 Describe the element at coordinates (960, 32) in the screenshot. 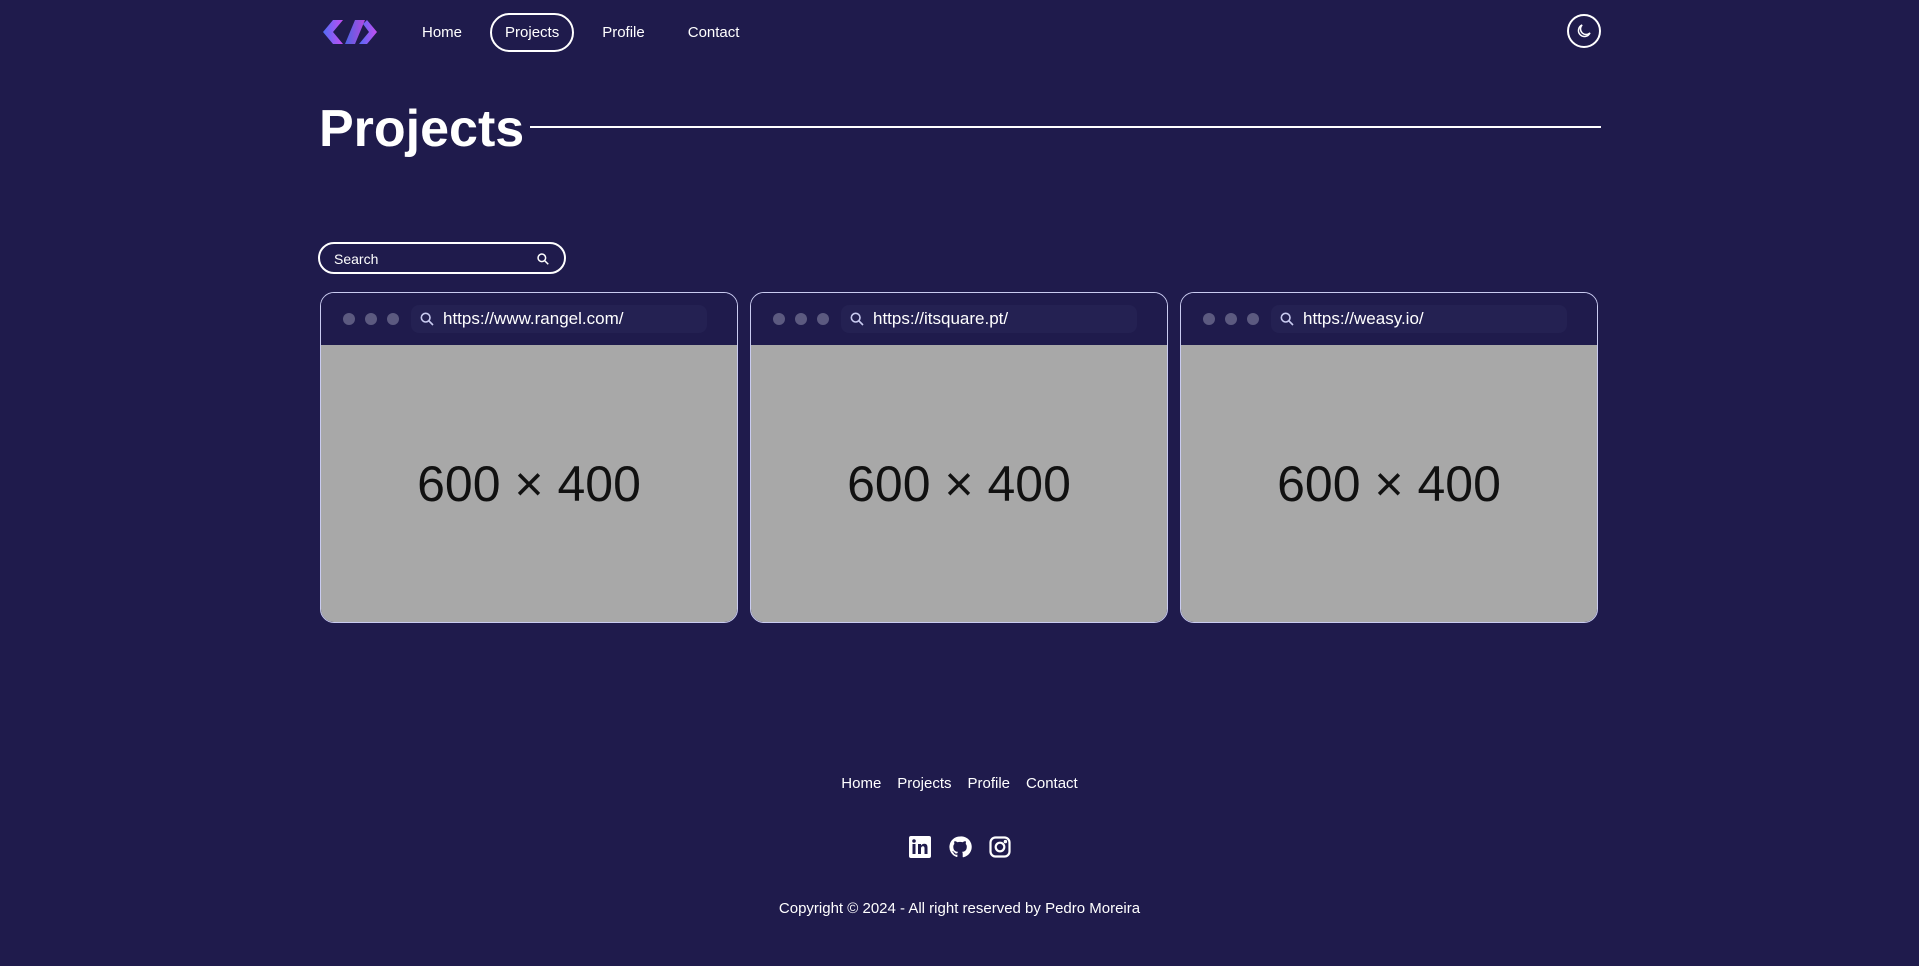

I see `top-navigation-bar: Home Projects Profile Contact` at that location.